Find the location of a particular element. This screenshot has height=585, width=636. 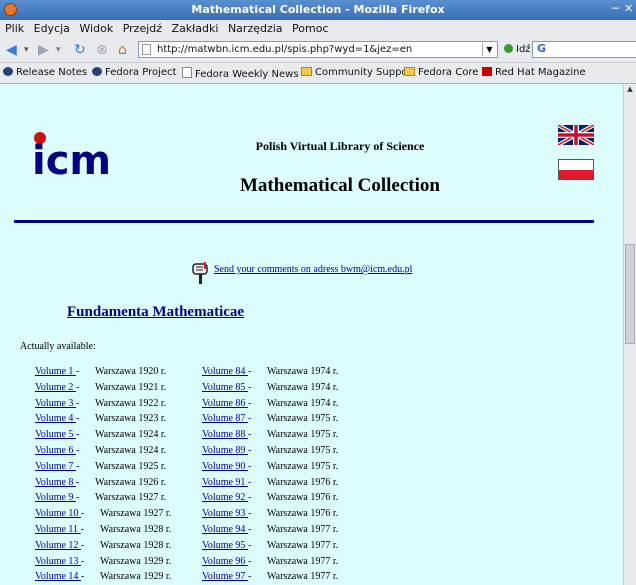

volume-link: Volume 10 - is located at coordinates (59, 513).